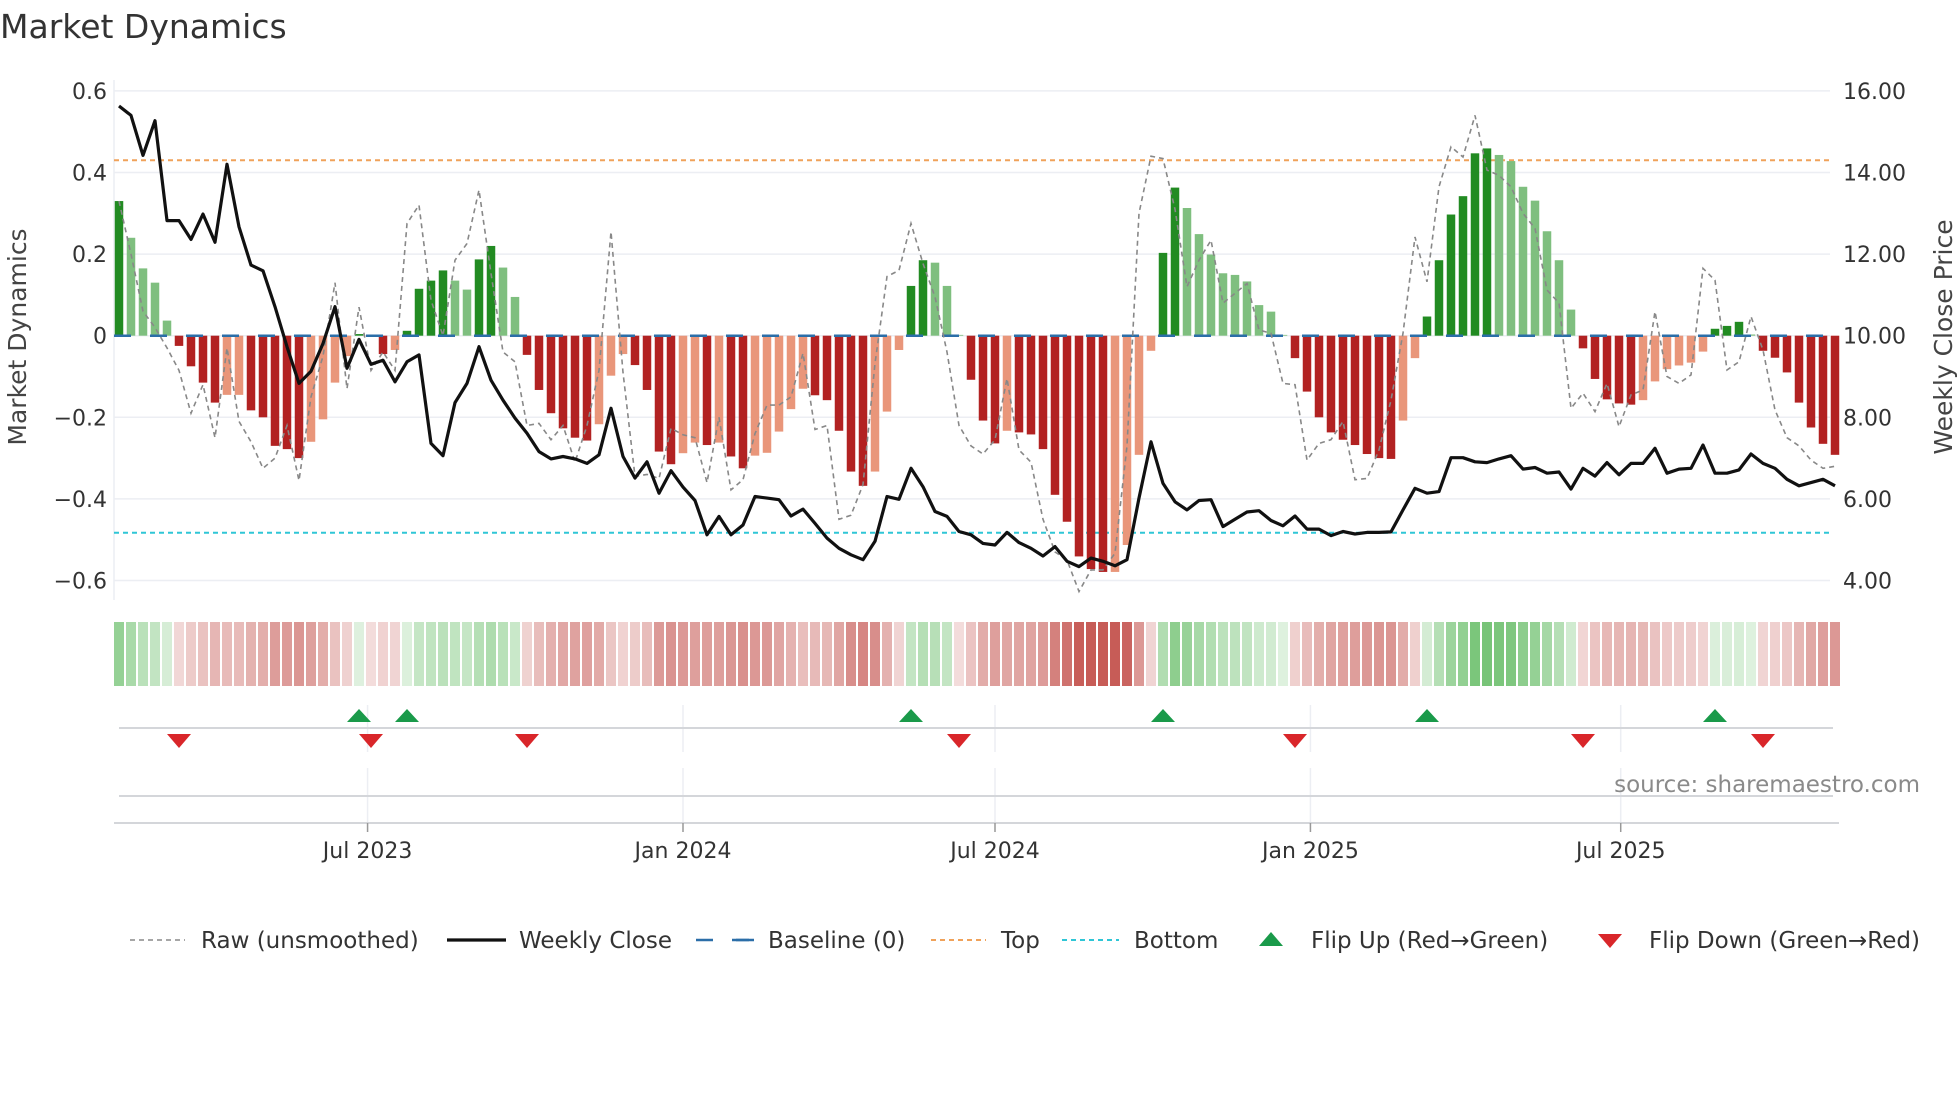 The height and width of the screenshot is (1102, 1960). Describe the element at coordinates (595, 941) in the screenshot. I see `legend-label: Weekly Close` at that location.